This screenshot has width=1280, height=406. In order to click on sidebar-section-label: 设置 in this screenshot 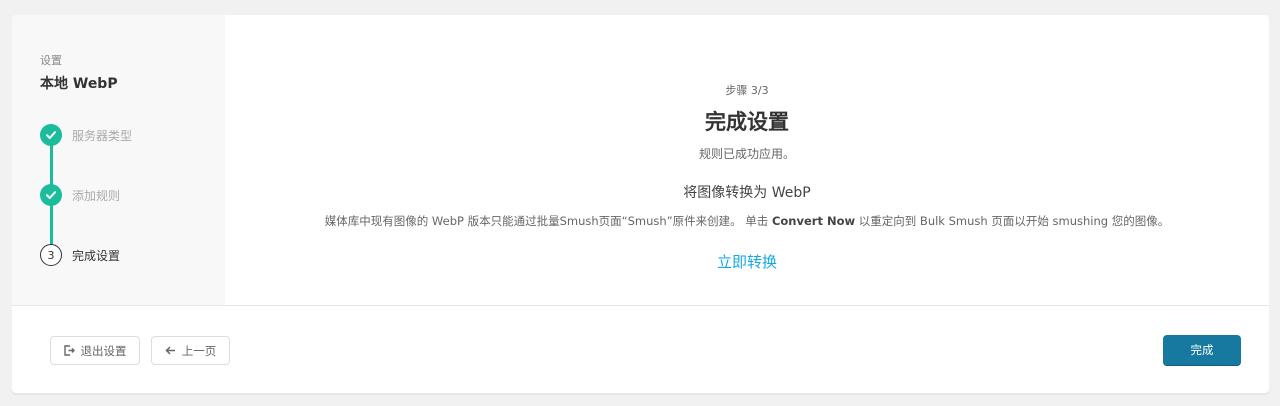, I will do `click(51, 60)`.